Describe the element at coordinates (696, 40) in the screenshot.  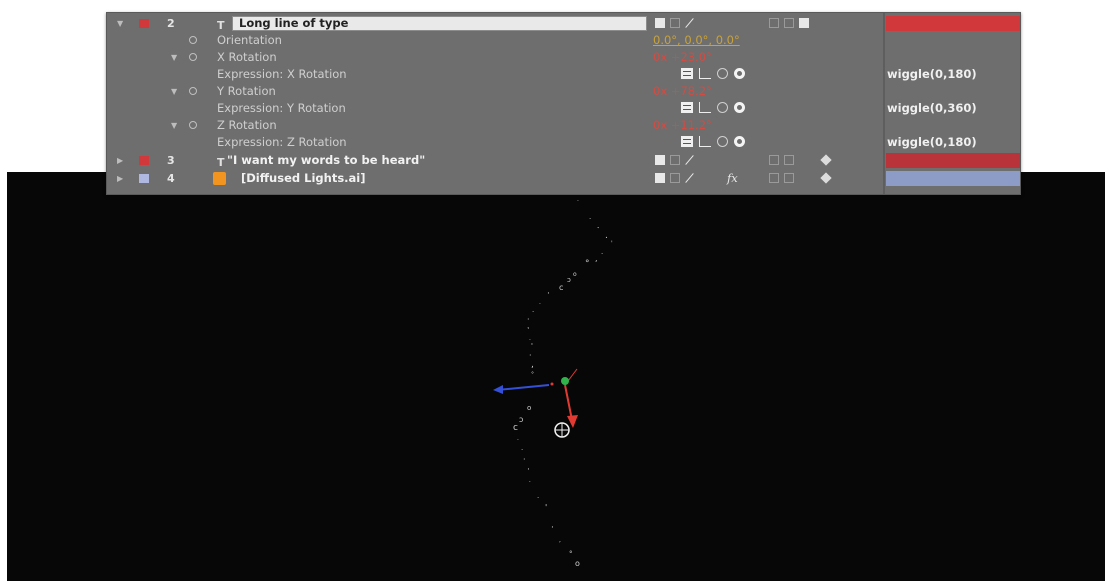
I see `property-value: 0.0°, 0.0°, 0.0°` at that location.